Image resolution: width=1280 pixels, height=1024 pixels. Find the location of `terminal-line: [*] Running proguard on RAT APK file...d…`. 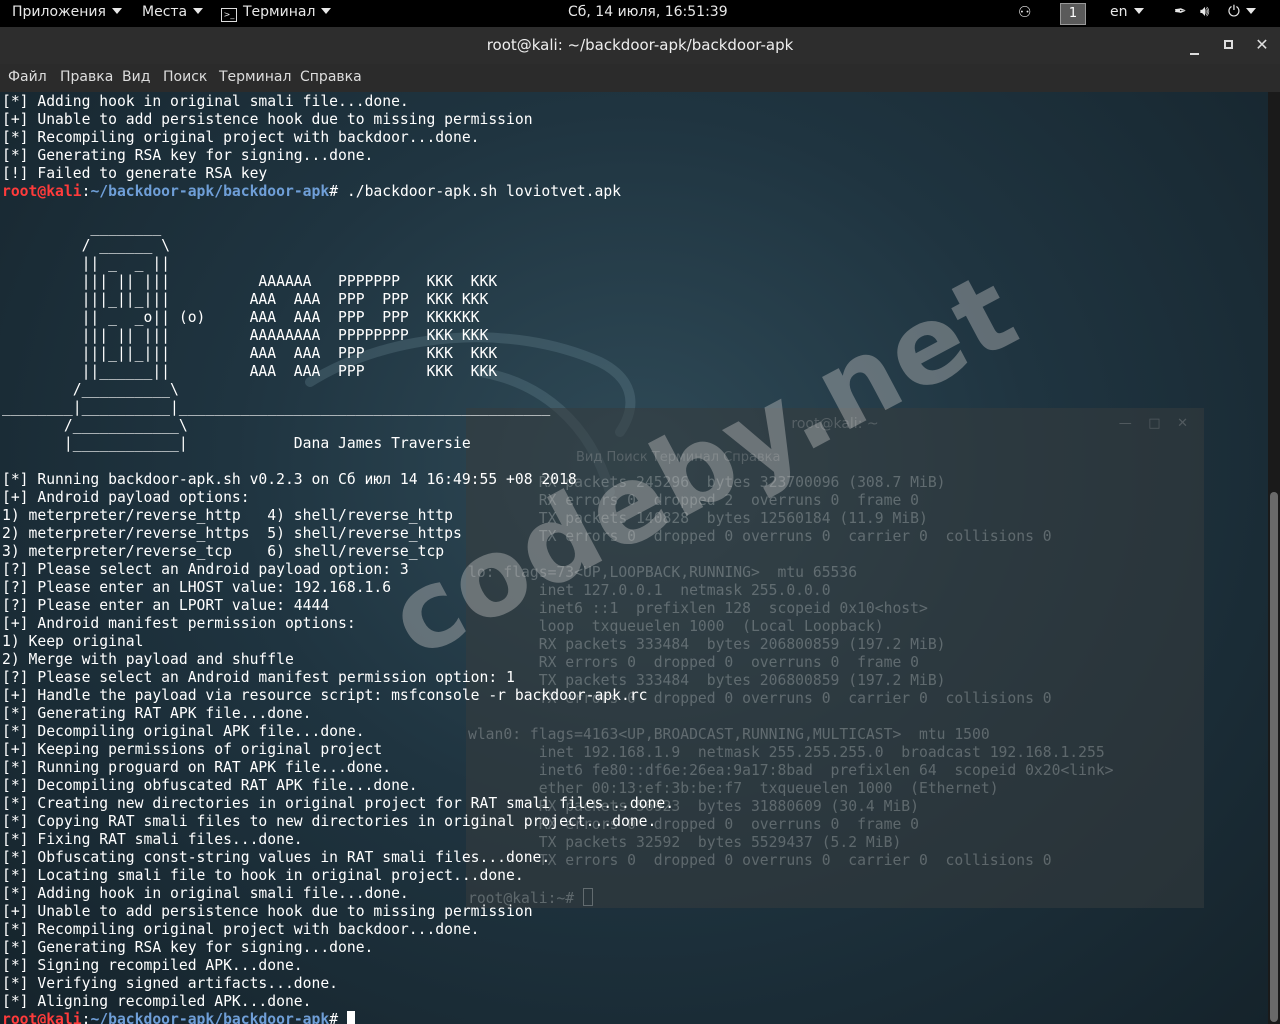

terminal-line: [*] Running proguard on RAT APK file...d… is located at coordinates (197, 767).